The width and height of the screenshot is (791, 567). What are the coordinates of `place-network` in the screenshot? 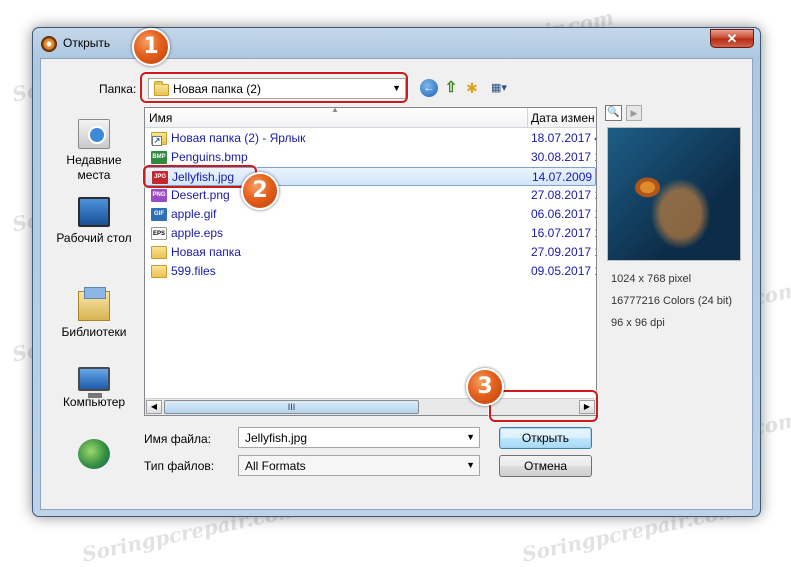 It's located at (94, 456).